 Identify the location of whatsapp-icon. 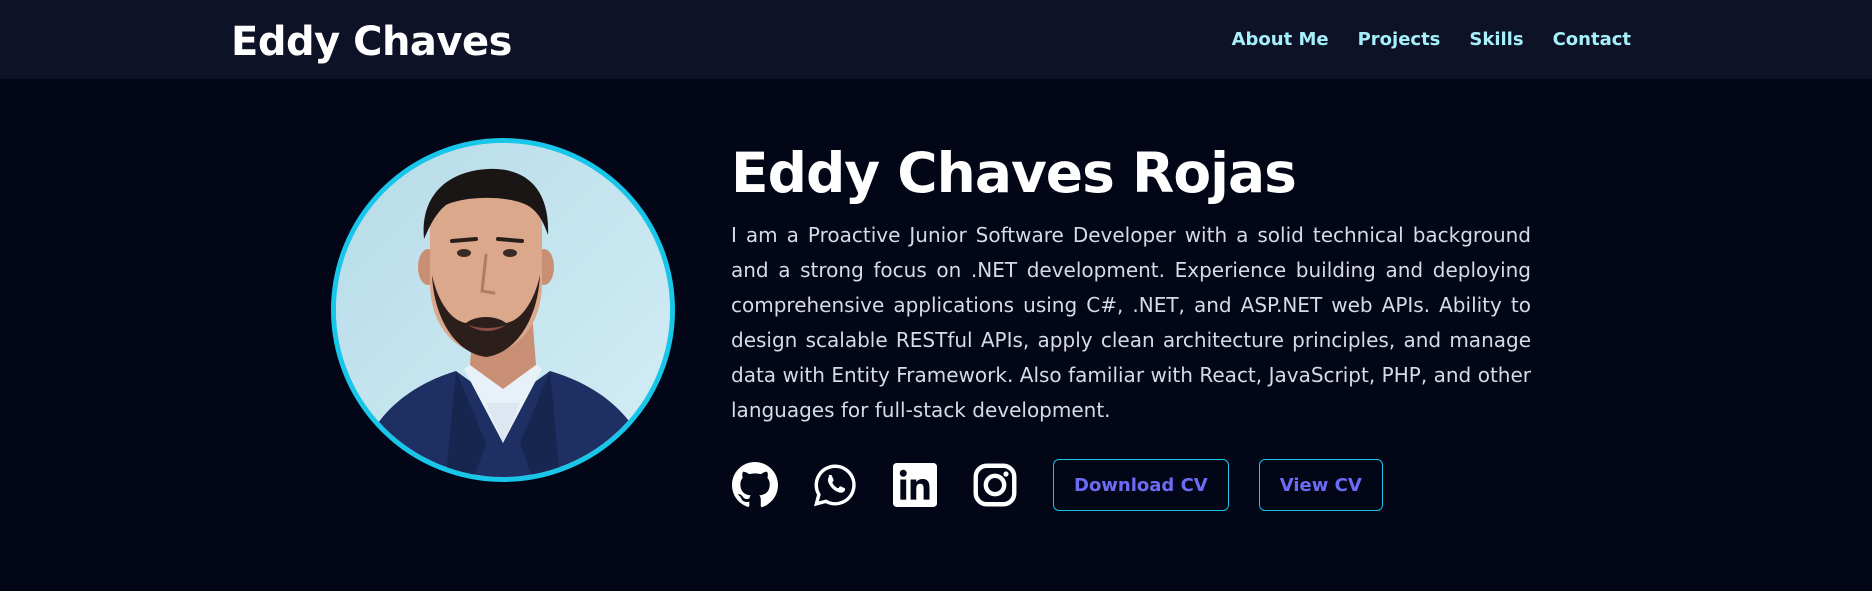
(834, 485).